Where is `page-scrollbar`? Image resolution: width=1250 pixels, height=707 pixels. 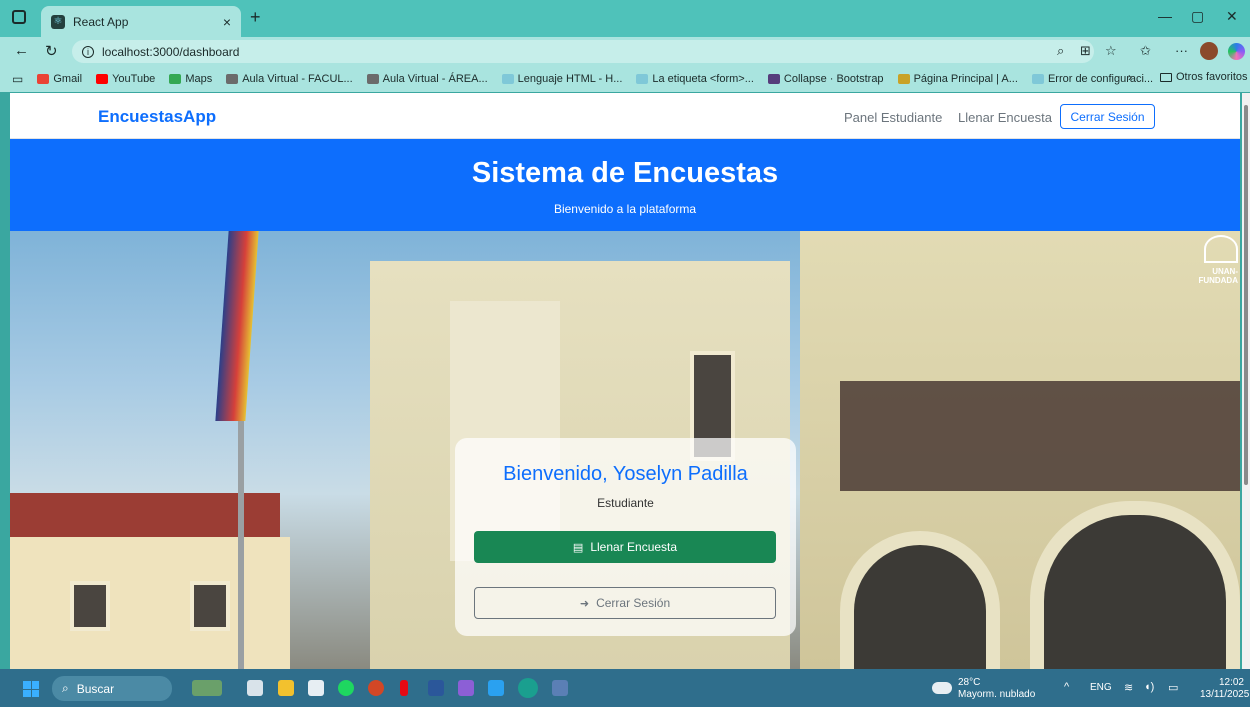
page-scrollbar is located at coordinates (1246, 381).